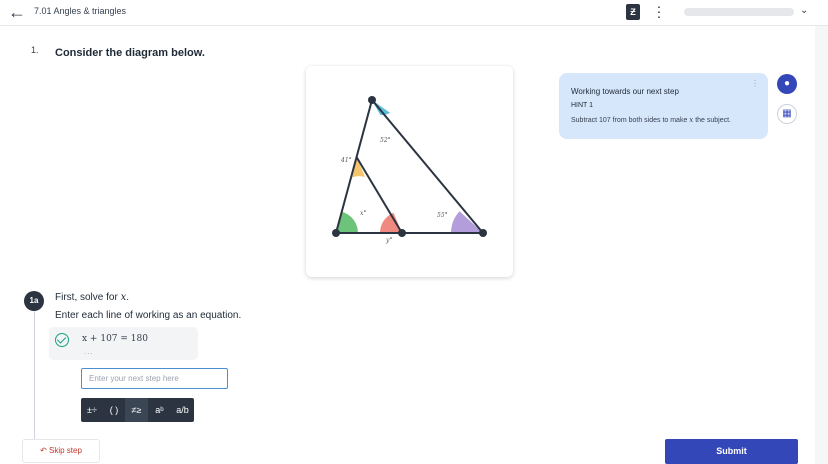  Describe the element at coordinates (130, 53) in the screenshot. I see `question-prompt: Consider the diagram below.` at that location.